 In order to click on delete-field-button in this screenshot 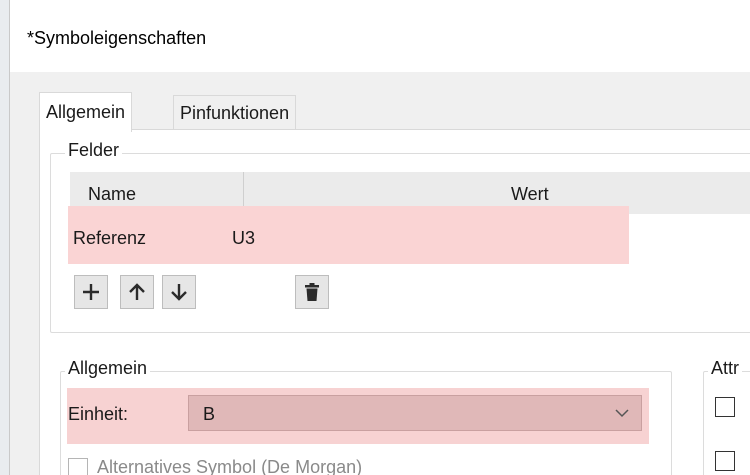, I will do `click(312, 292)`.